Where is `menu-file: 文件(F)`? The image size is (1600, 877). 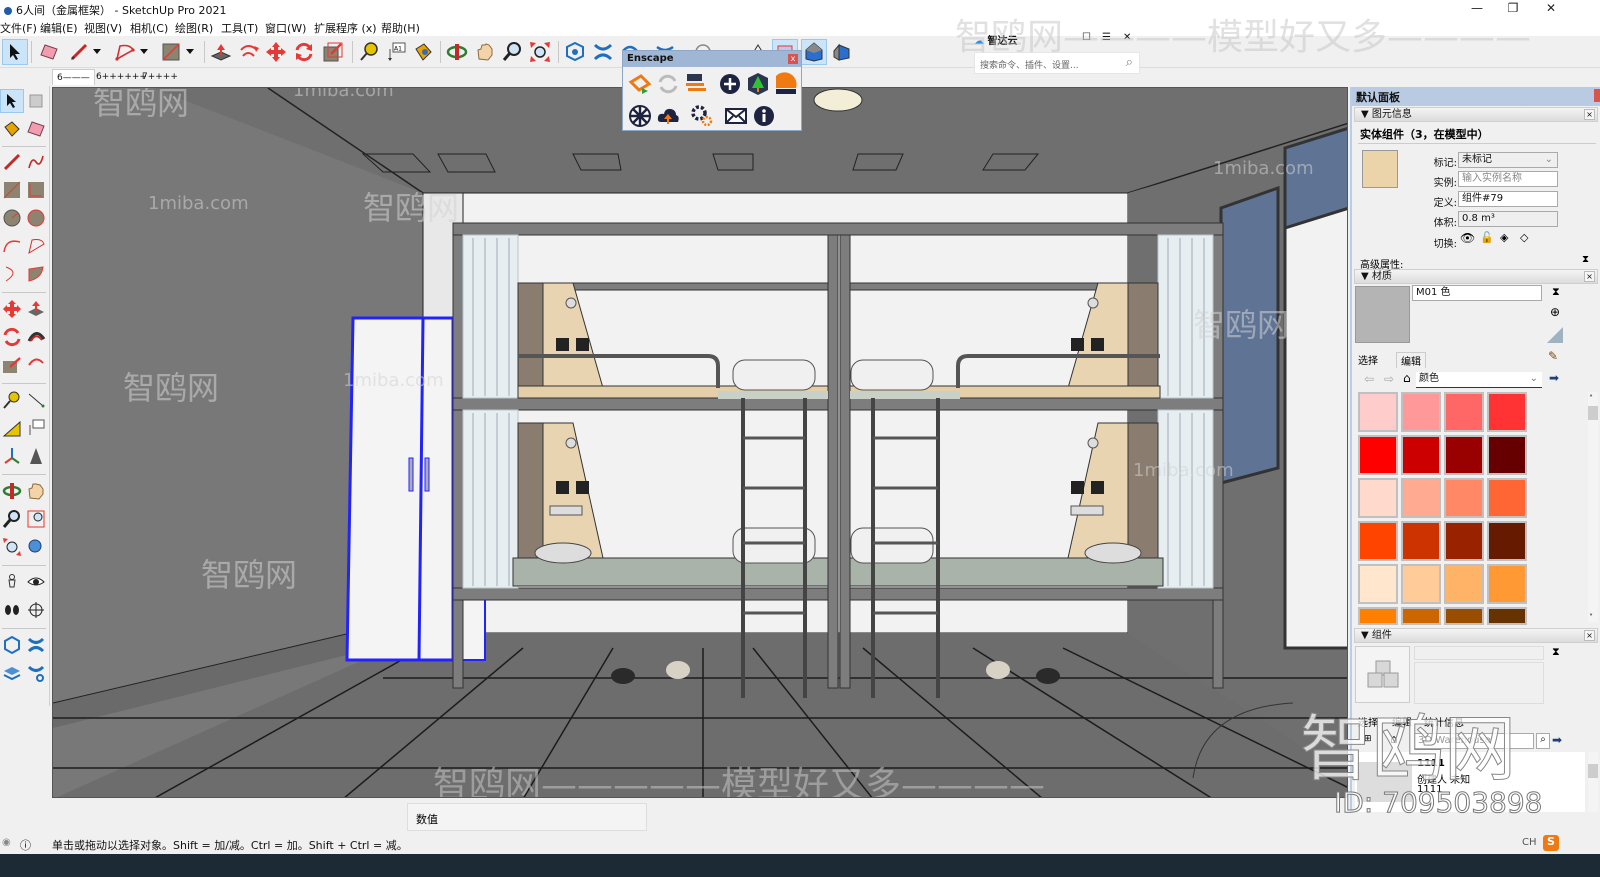
menu-file: 文件(F) is located at coordinates (18, 28).